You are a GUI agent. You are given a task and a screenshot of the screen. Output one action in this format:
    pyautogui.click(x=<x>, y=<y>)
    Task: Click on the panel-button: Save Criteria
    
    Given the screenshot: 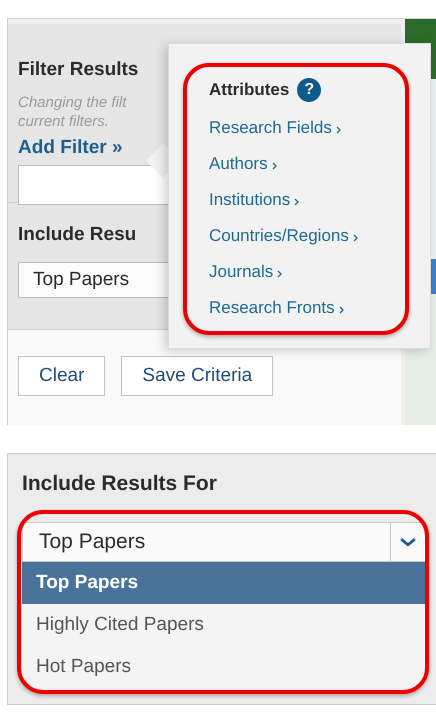 What is the action you would take?
    pyautogui.click(x=197, y=376)
    